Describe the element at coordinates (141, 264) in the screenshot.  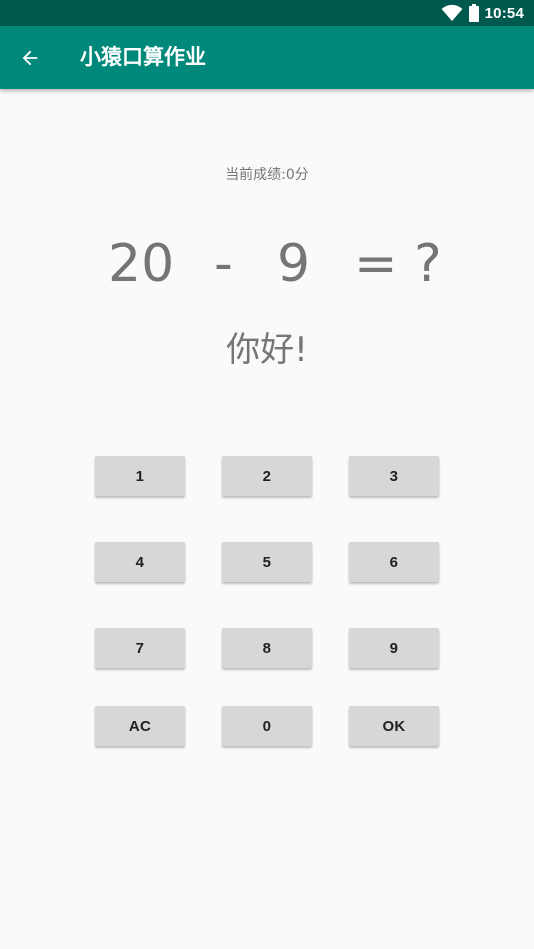
I see `left-operand: 20` at that location.